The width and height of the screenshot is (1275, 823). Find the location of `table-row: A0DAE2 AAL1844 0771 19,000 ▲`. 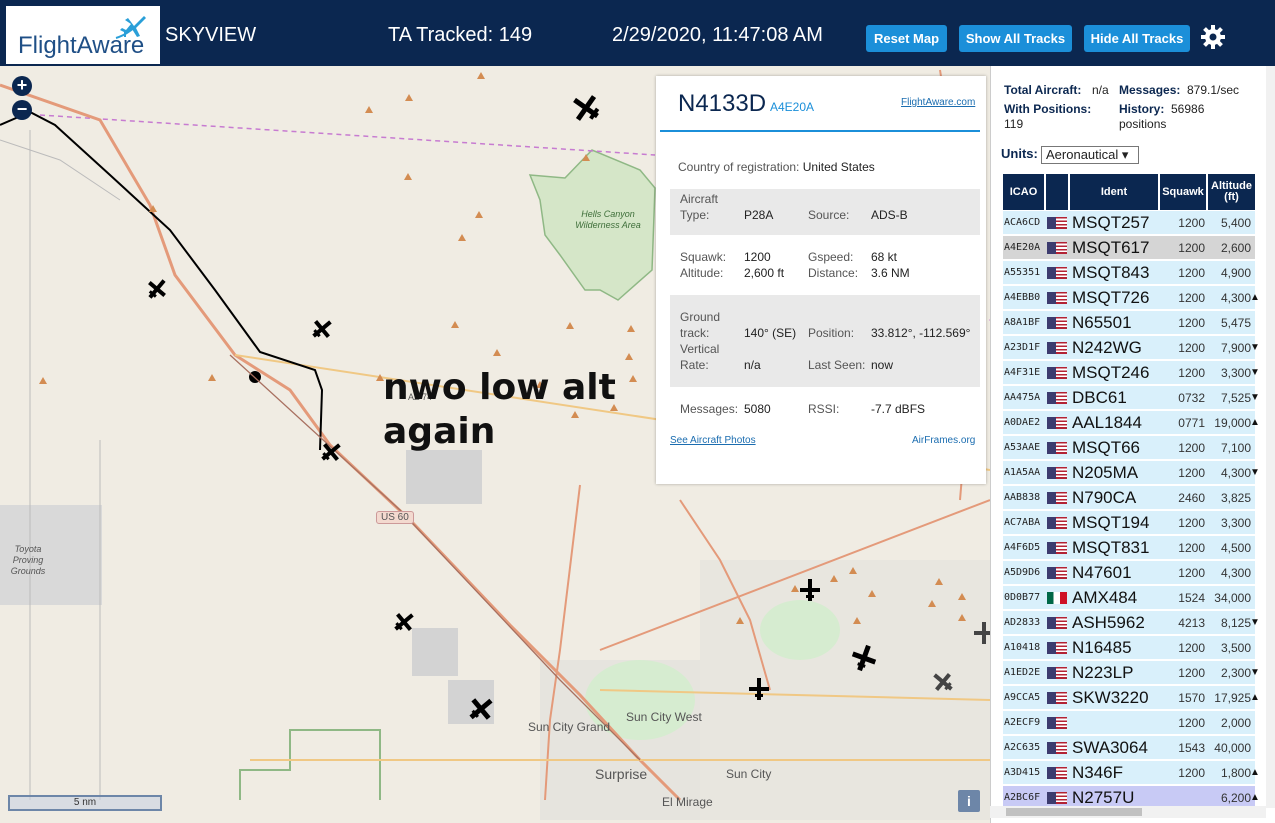

table-row: A0DAE2 AAL1844 0771 19,000 ▲ is located at coordinates (1131, 423).